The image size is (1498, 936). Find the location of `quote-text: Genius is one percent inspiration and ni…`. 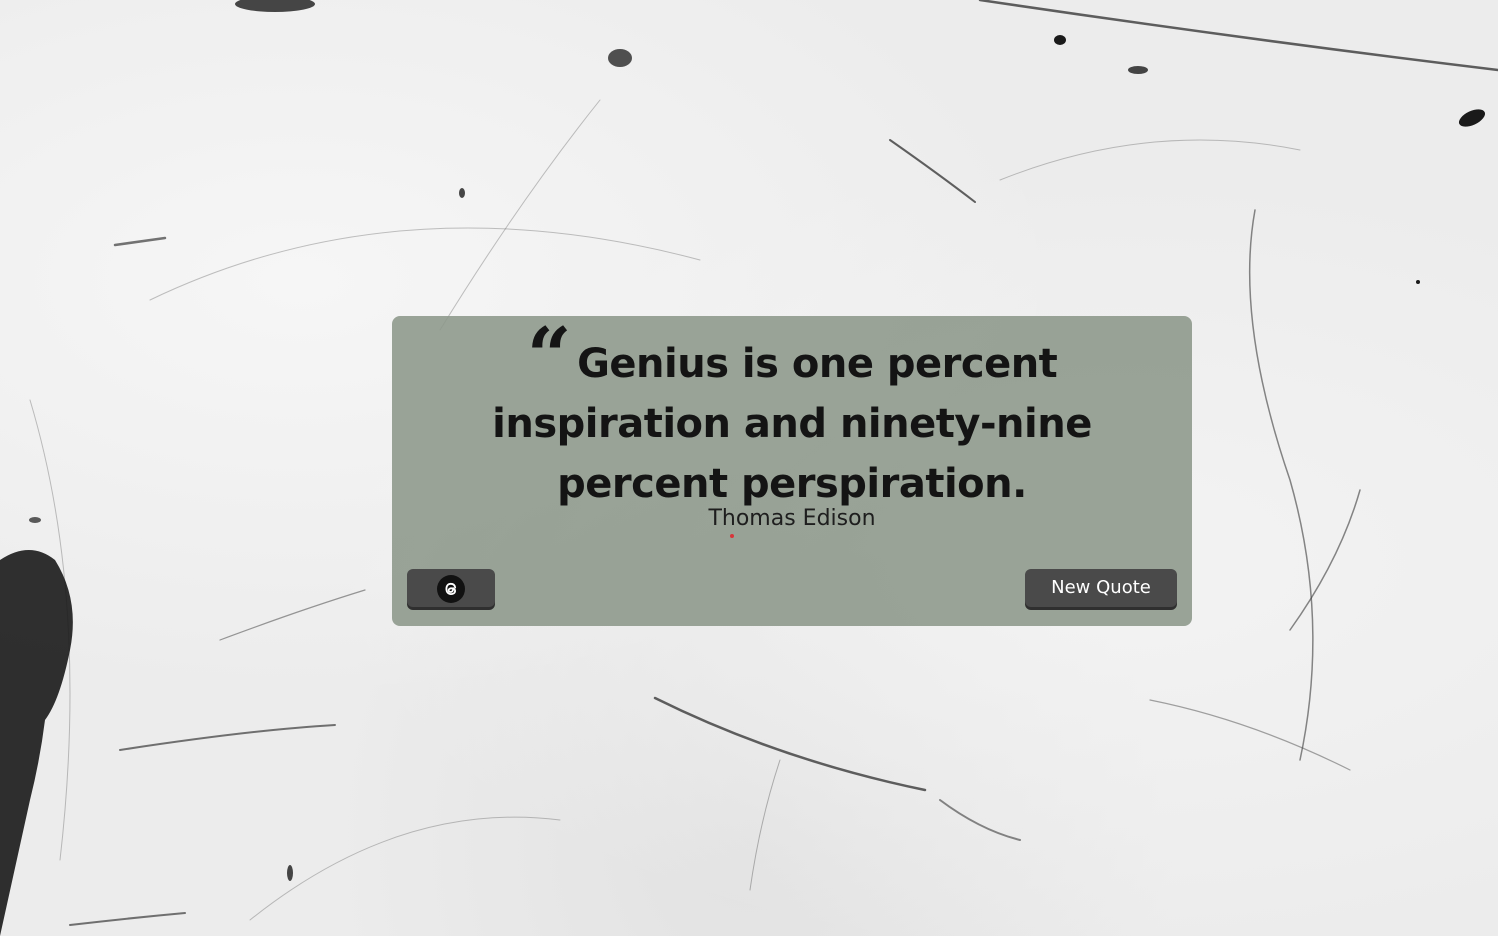

quote-text: Genius is one percent inspiration and ni… is located at coordinates (792, 424).